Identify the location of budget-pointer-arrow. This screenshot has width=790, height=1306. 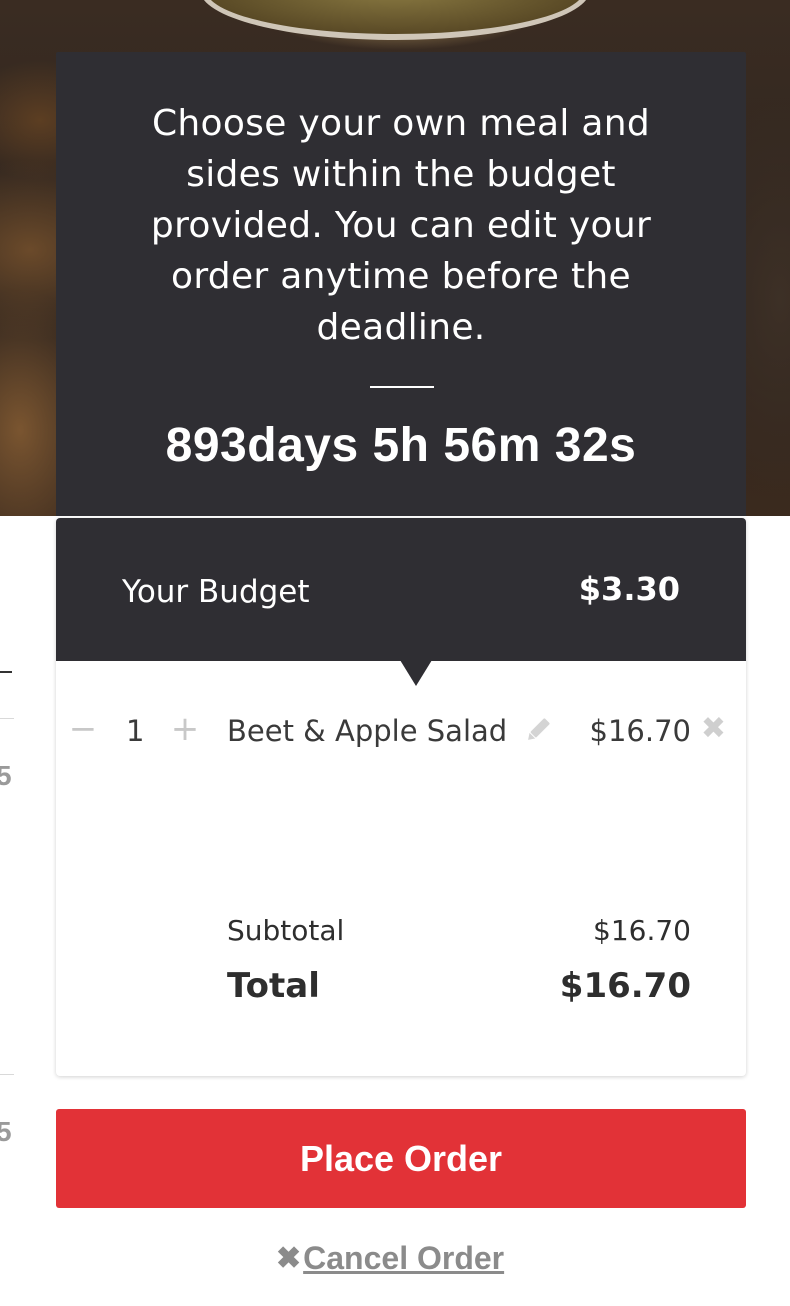
(416, 673).